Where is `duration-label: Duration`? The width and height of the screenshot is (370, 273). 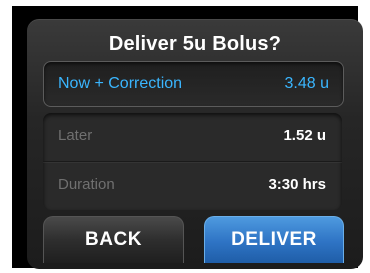 duration-label: Duration is located at coordinates (86, 184).